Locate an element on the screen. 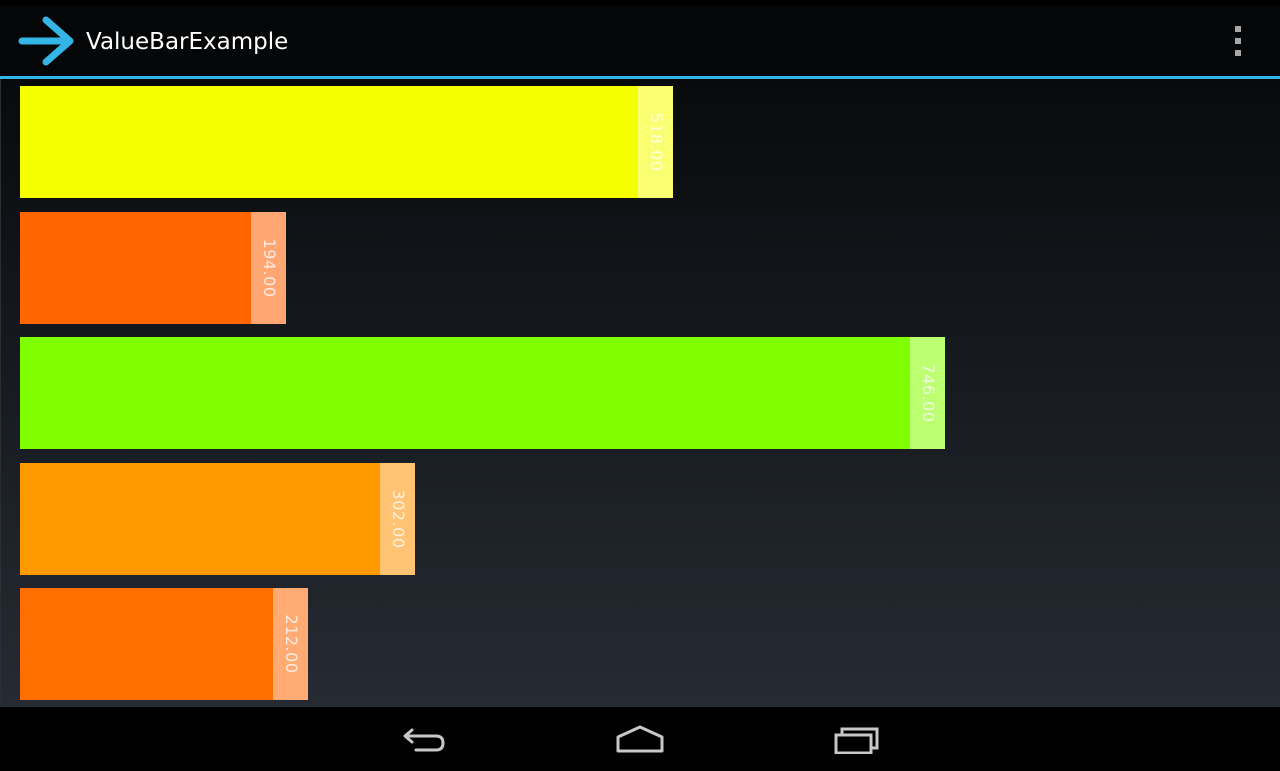  overflow-menu-icon is located at coordinates (1238, 41).